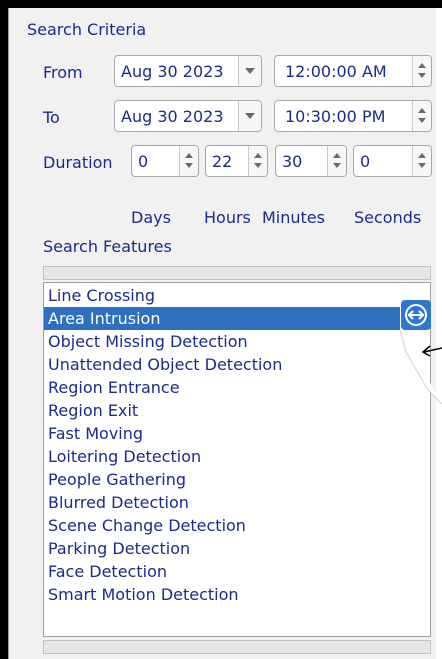 Image resolution: width=442 pixels, height=659 pixels. I want to click on duration-days-value: 0, so click(143, 161).